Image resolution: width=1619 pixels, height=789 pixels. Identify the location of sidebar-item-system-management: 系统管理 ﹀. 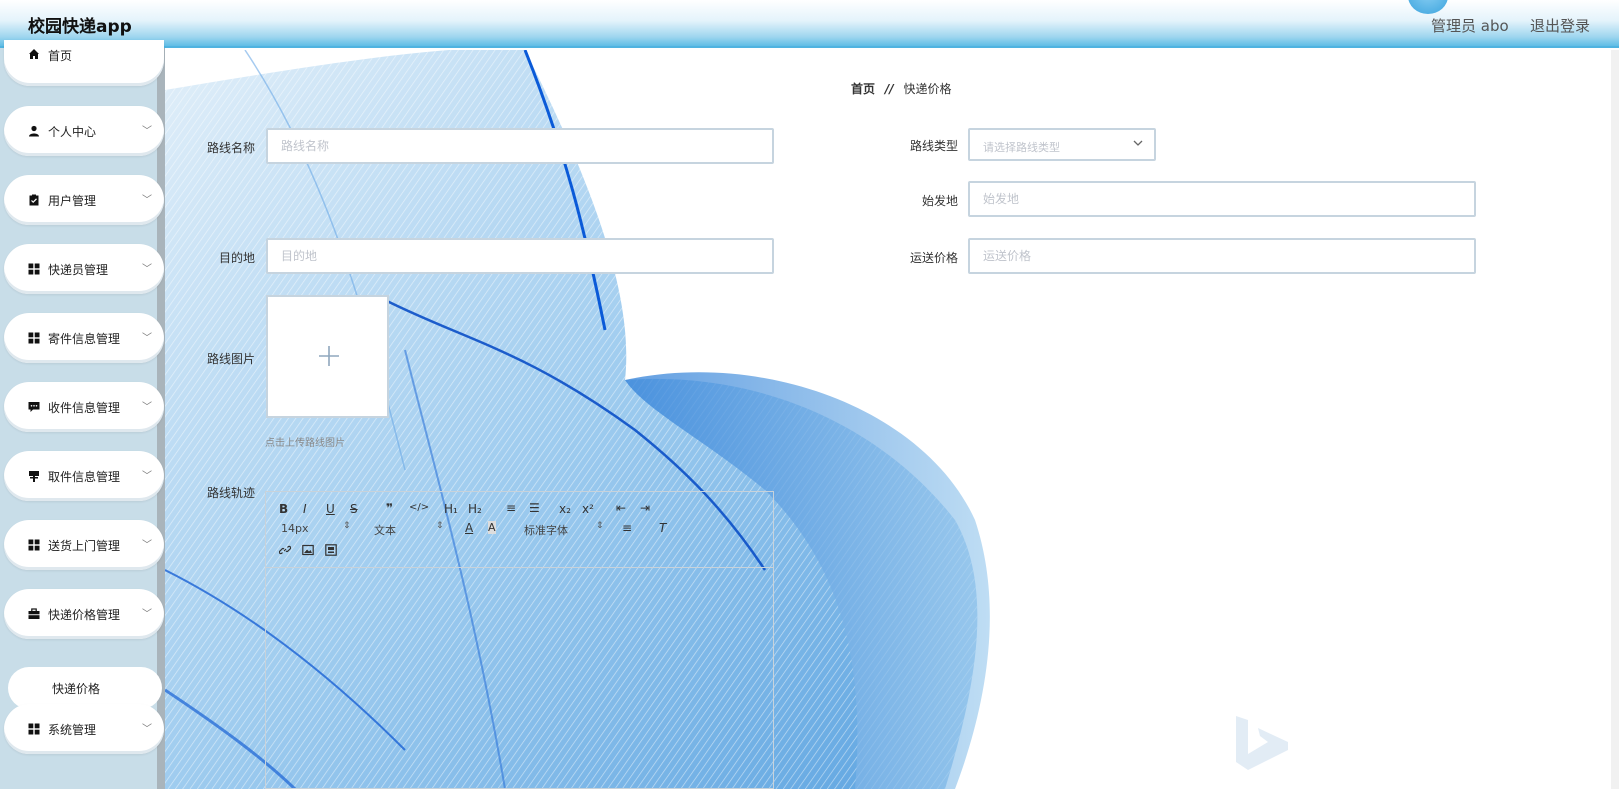
(84, 729).